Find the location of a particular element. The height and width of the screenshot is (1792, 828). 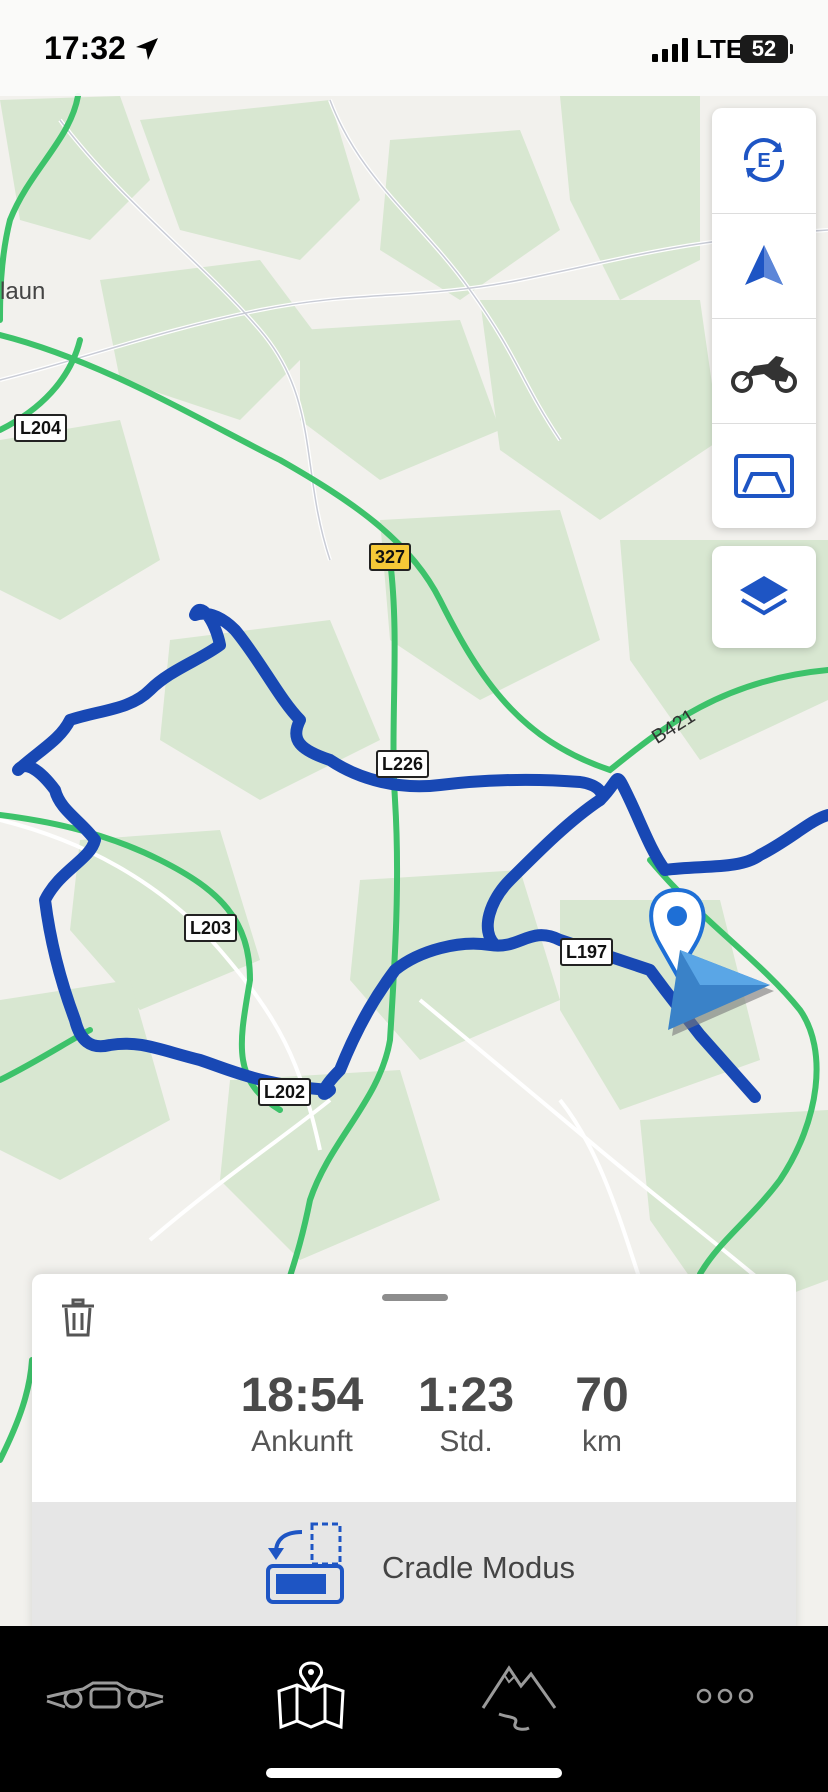

layers-icon is located at coordinates (764, 596).